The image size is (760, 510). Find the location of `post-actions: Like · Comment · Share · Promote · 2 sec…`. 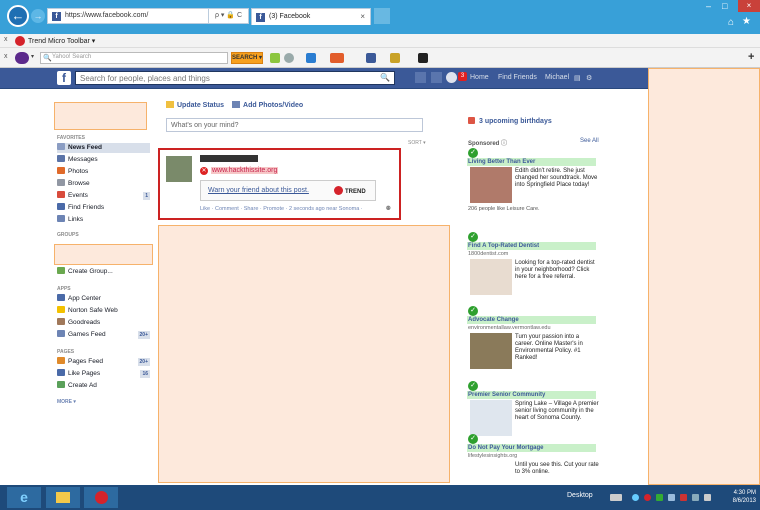

post-actions: Like · Comment · Share · Promote · 2 sec… is located at coordinates (281, 209).